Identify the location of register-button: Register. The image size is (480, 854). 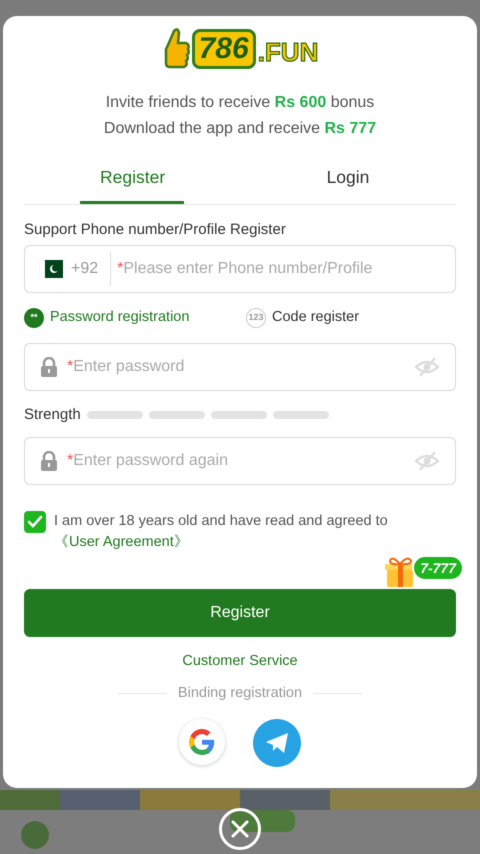
(240, 613).